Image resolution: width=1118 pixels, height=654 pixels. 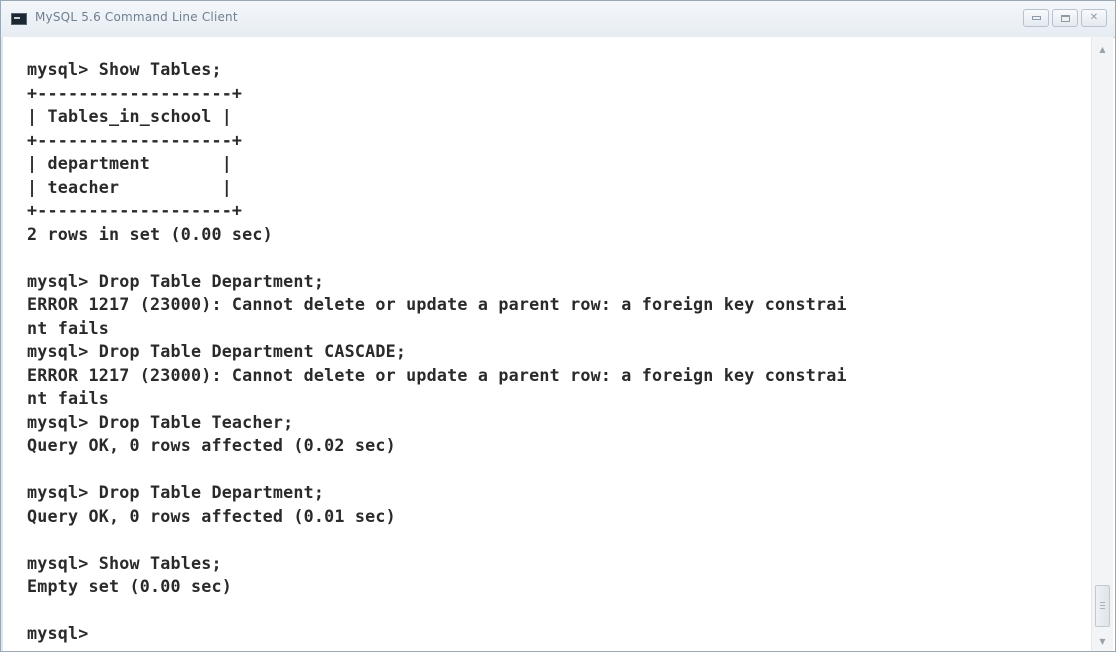 I want to click on close-icon: ✕, so click(x=1094, y=17).